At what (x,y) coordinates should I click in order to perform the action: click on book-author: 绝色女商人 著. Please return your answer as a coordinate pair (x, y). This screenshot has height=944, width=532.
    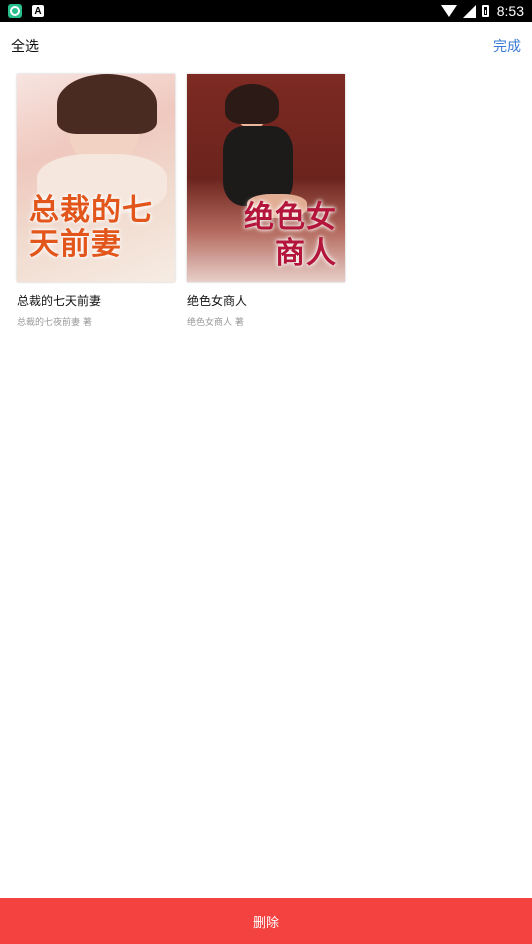
    Looking at the image, I should click on (215, 323).